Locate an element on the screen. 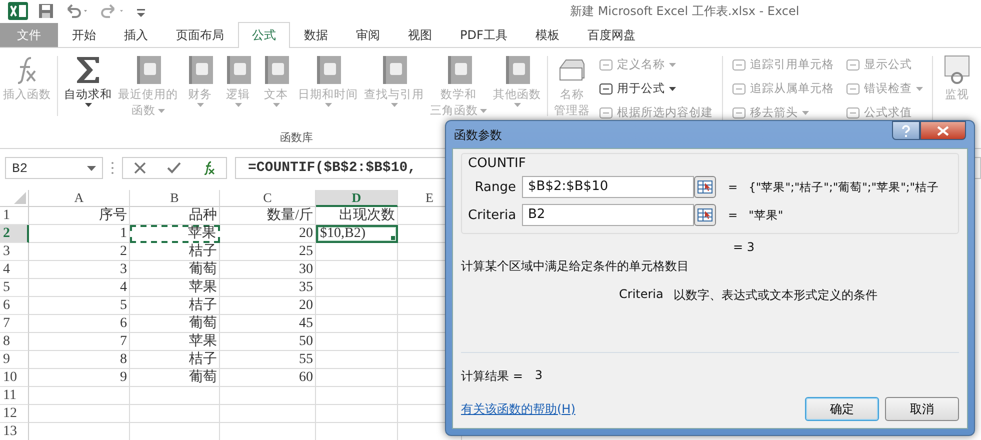 The height and width of the screenshot is (440, 981). row-header: 3 is located at coordinates (14, 252).